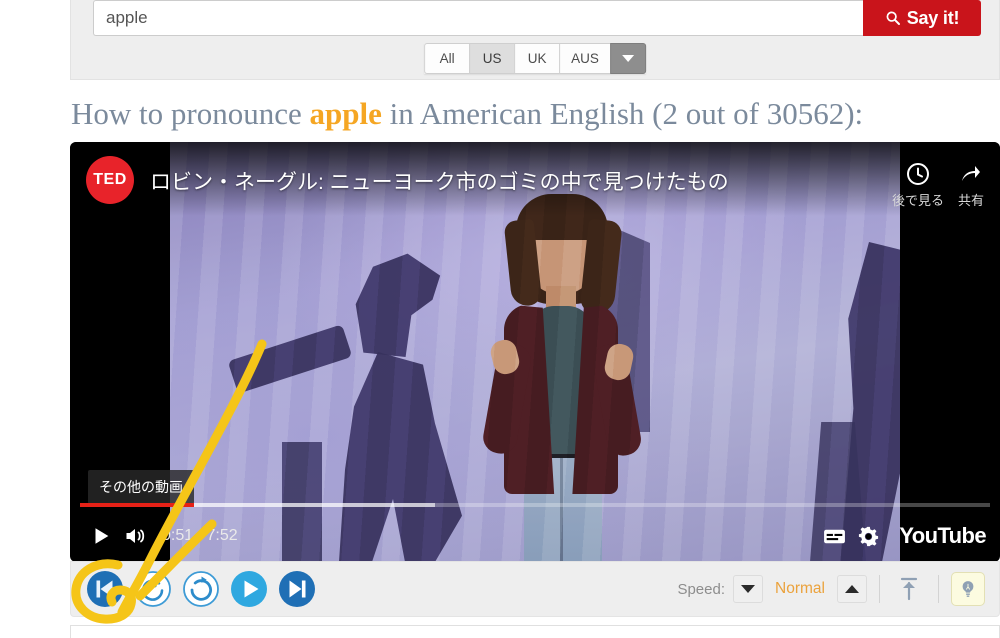 This screenshot has height=638, width=1000. Describe the element at coordinates (535, 536) in the screenshot. I see `player-controls: 0:51 / 7:52 YouTube` at that location.